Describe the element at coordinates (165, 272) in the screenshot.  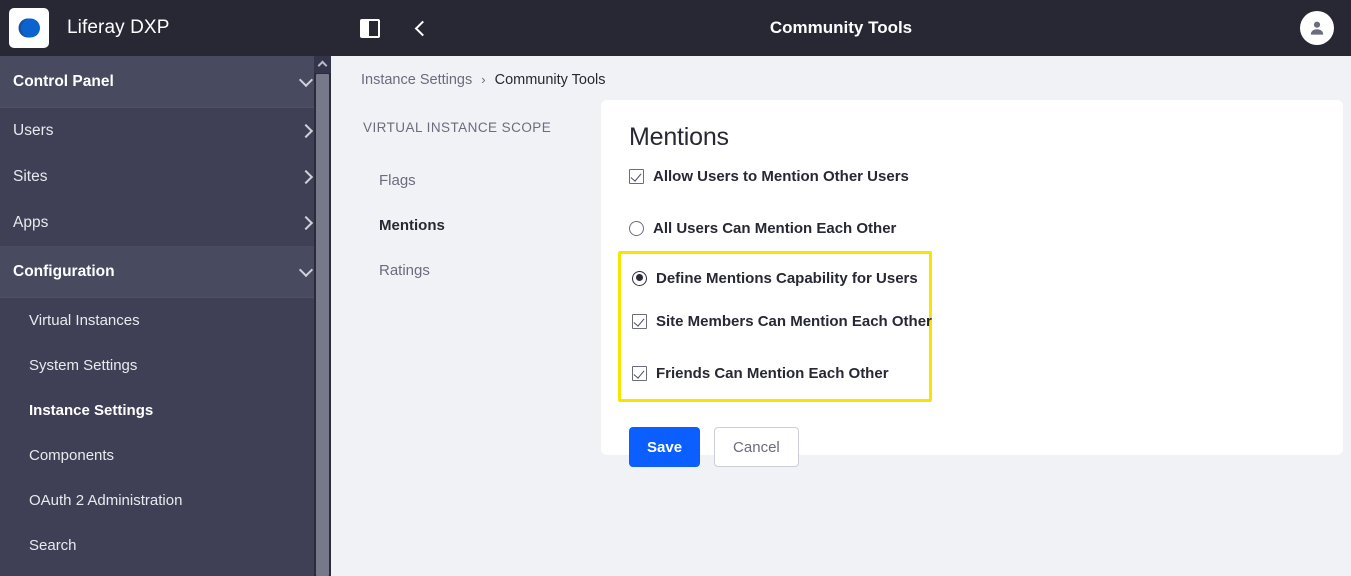
I see `sidebar-item-configuration: Configuration` at that location.